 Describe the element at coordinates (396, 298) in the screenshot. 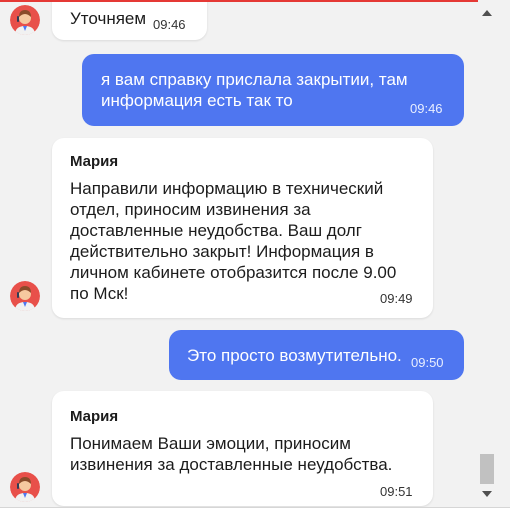

I see `message-time: 09:49` at that location.